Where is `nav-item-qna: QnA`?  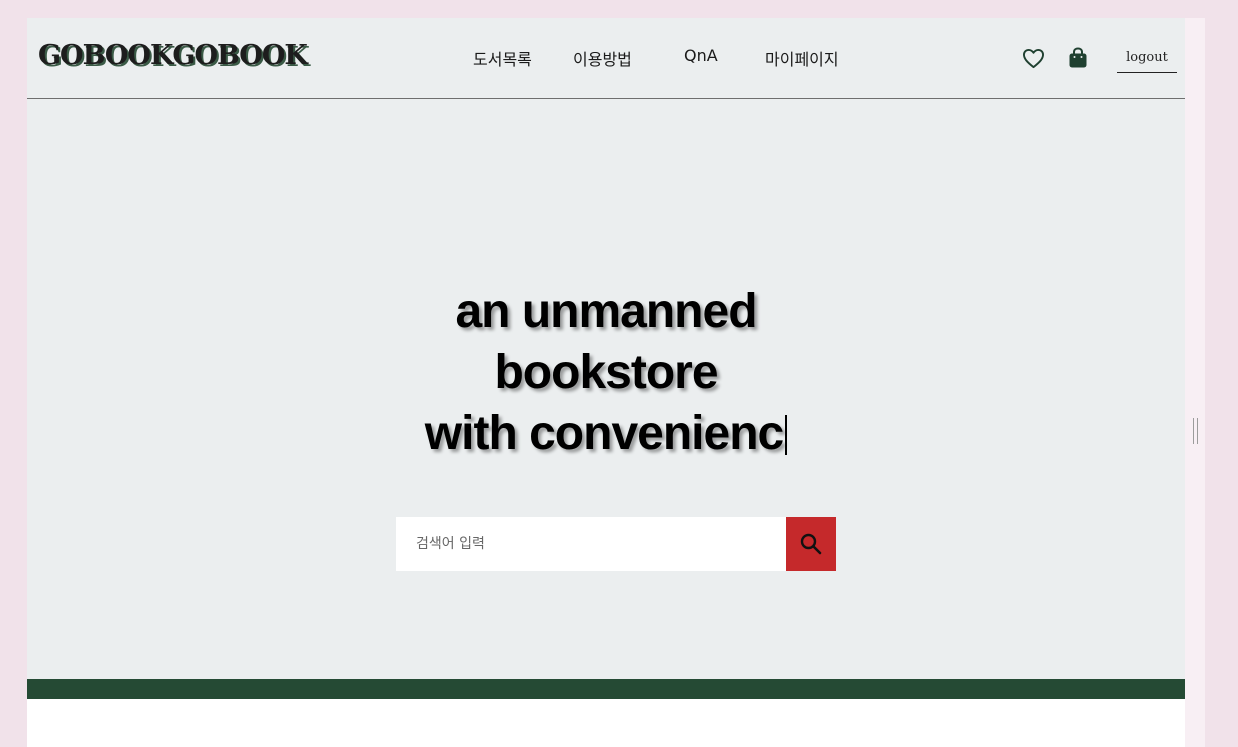 nav-item-qna: QnA is located at coordinates (701, 55).